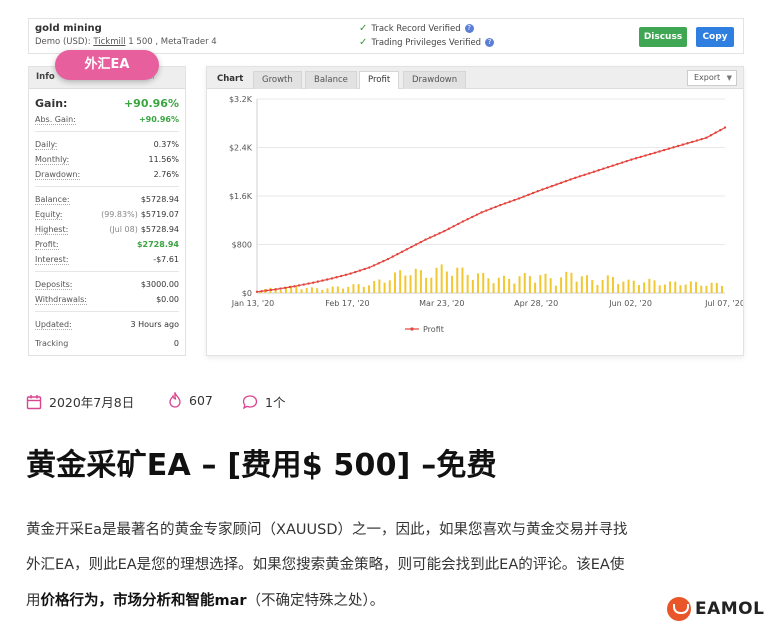 The height and width of the screenshot is (623, 781). What do you see at coordinates (263, 401) in the screenshot?
I see `post-comments: 1个` at bounding box center [263, 401].